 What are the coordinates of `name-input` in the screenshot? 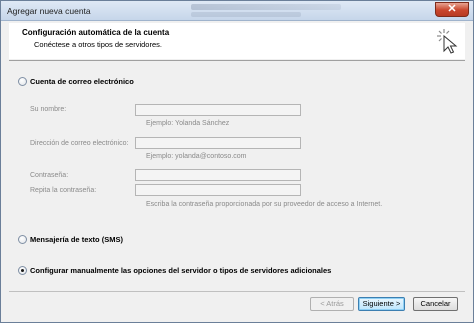 It's located at (218, 110).